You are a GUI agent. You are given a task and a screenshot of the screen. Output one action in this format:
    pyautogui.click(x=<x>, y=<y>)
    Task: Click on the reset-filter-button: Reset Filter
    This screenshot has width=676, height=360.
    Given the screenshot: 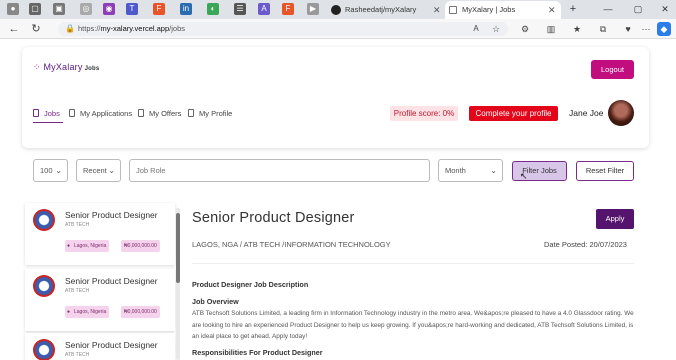 What is the action you would take?
    pyautogui.click(x=605, y=171)
    